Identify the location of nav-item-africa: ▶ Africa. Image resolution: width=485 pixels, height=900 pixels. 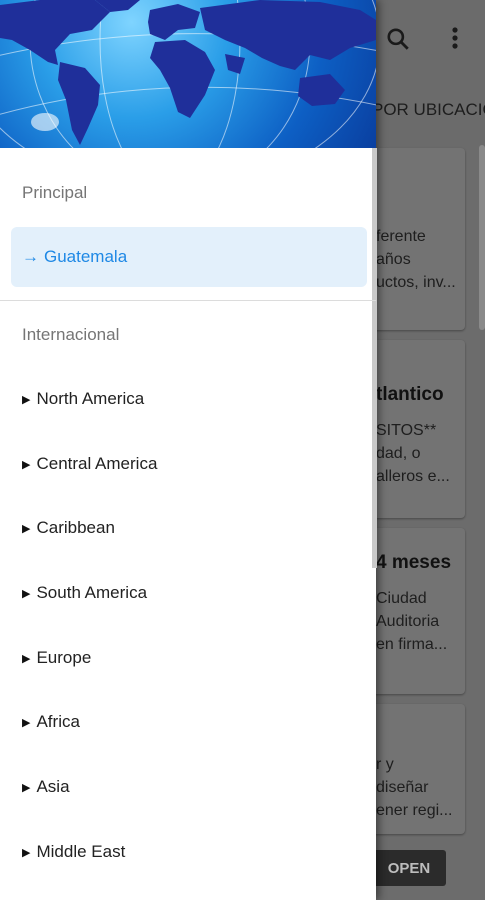
(51, 722).